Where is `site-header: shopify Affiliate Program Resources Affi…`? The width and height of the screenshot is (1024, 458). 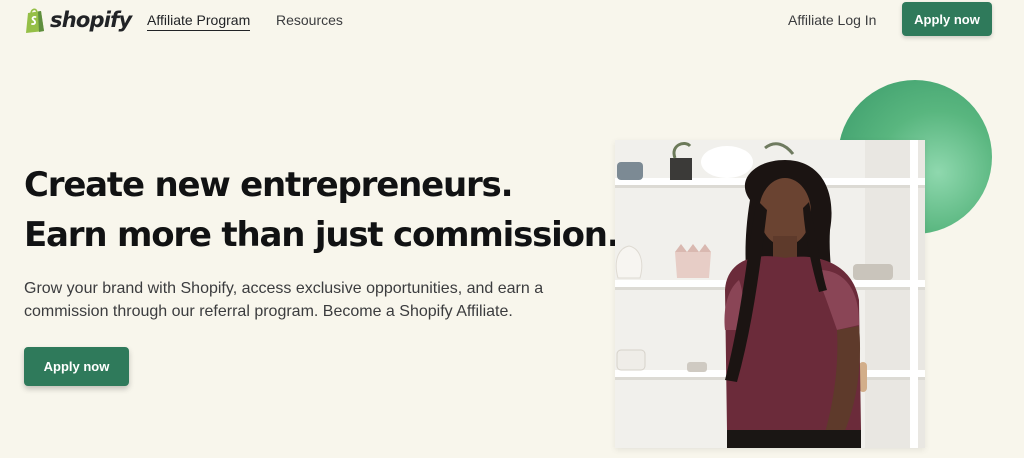
site-header: shopify Affiliate Program Resources Affi… is located at coordinates (512, 20).